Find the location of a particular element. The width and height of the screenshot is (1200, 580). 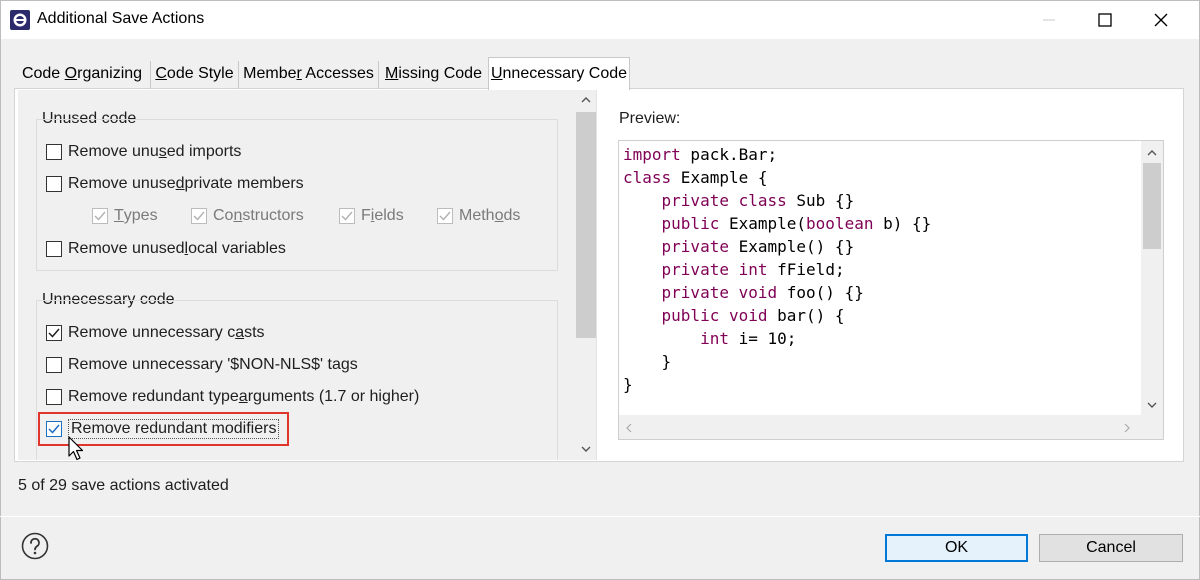

remove-non-nls-tags-checkbox: Remove unnecessary '$NON-NLS$' tags is located at coordinates (202, 365).